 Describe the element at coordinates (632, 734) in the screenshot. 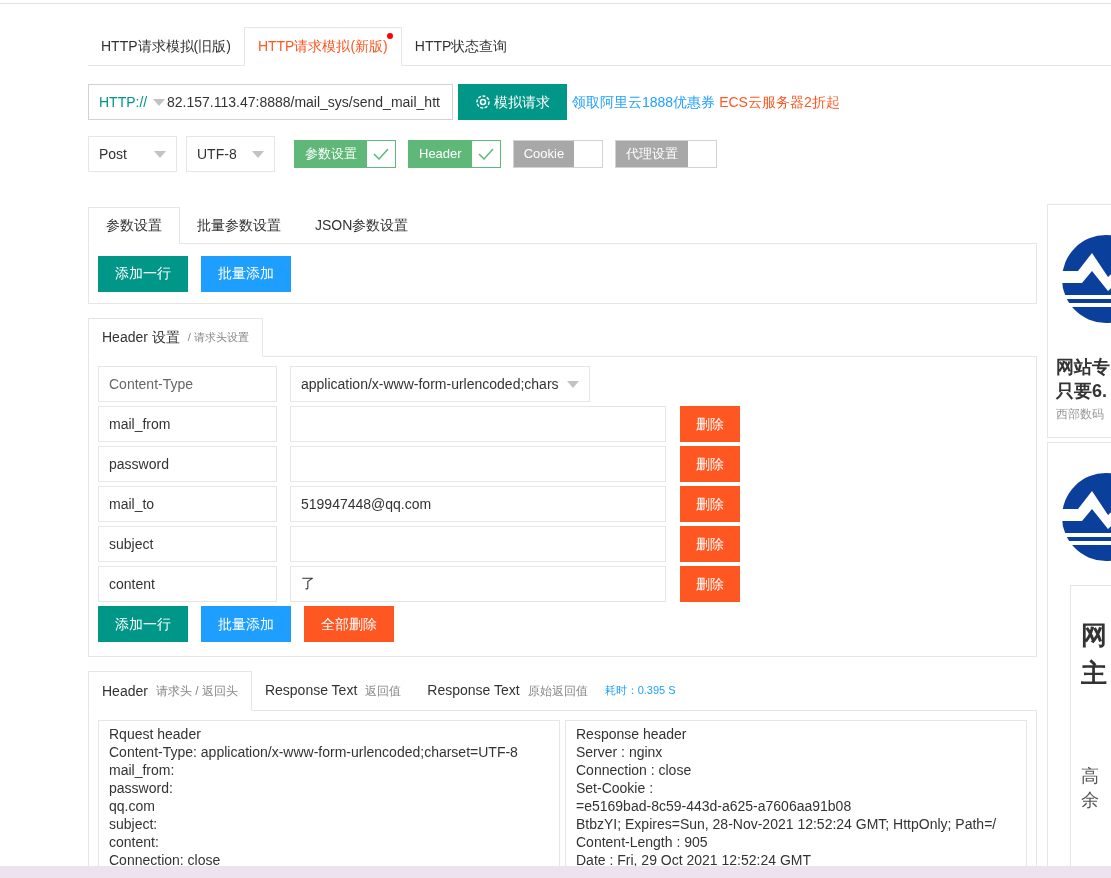

I see `header-line: Response header` at that location.